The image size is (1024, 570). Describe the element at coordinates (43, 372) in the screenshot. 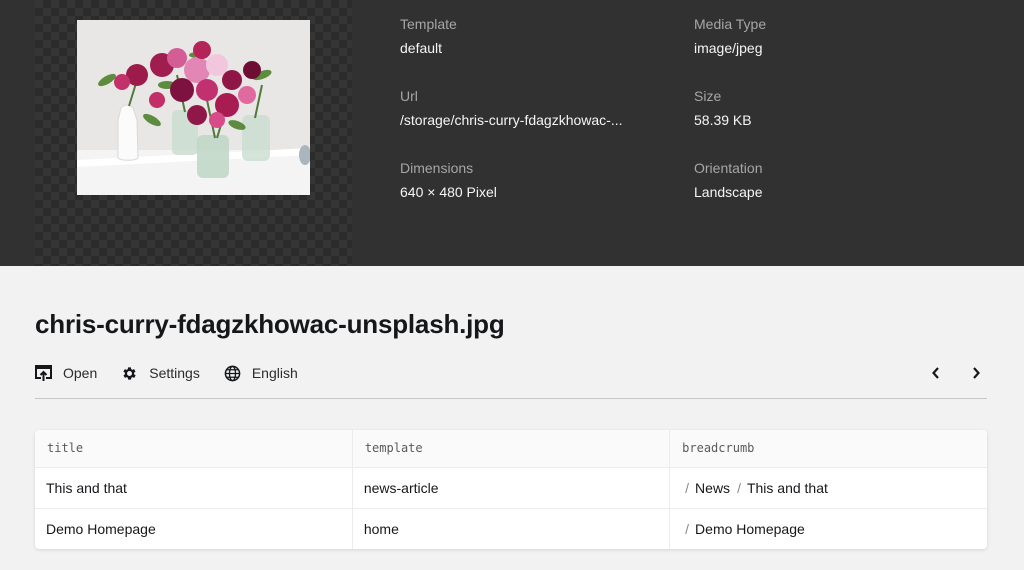

I see `open-icon` at that location.